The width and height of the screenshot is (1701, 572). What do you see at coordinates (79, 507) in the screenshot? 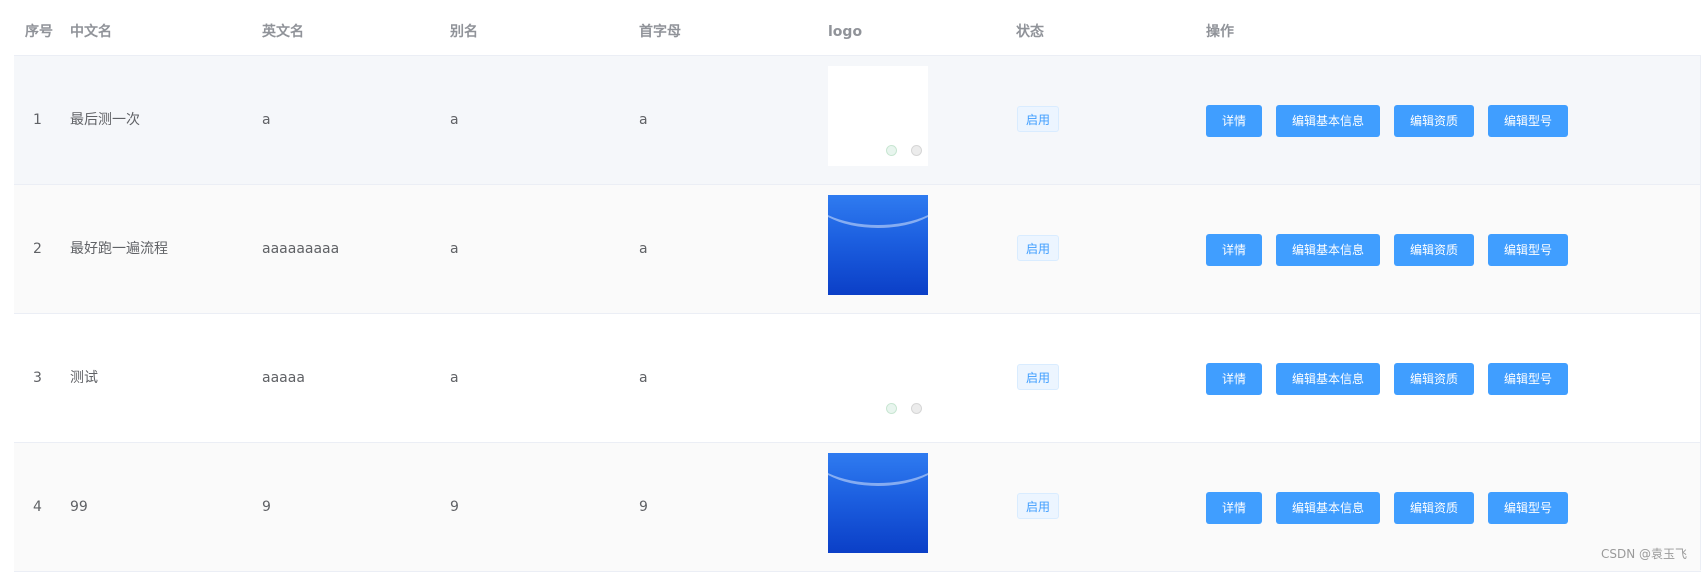
I see `row-cn-name: 99` at bounding box center [79, 507].